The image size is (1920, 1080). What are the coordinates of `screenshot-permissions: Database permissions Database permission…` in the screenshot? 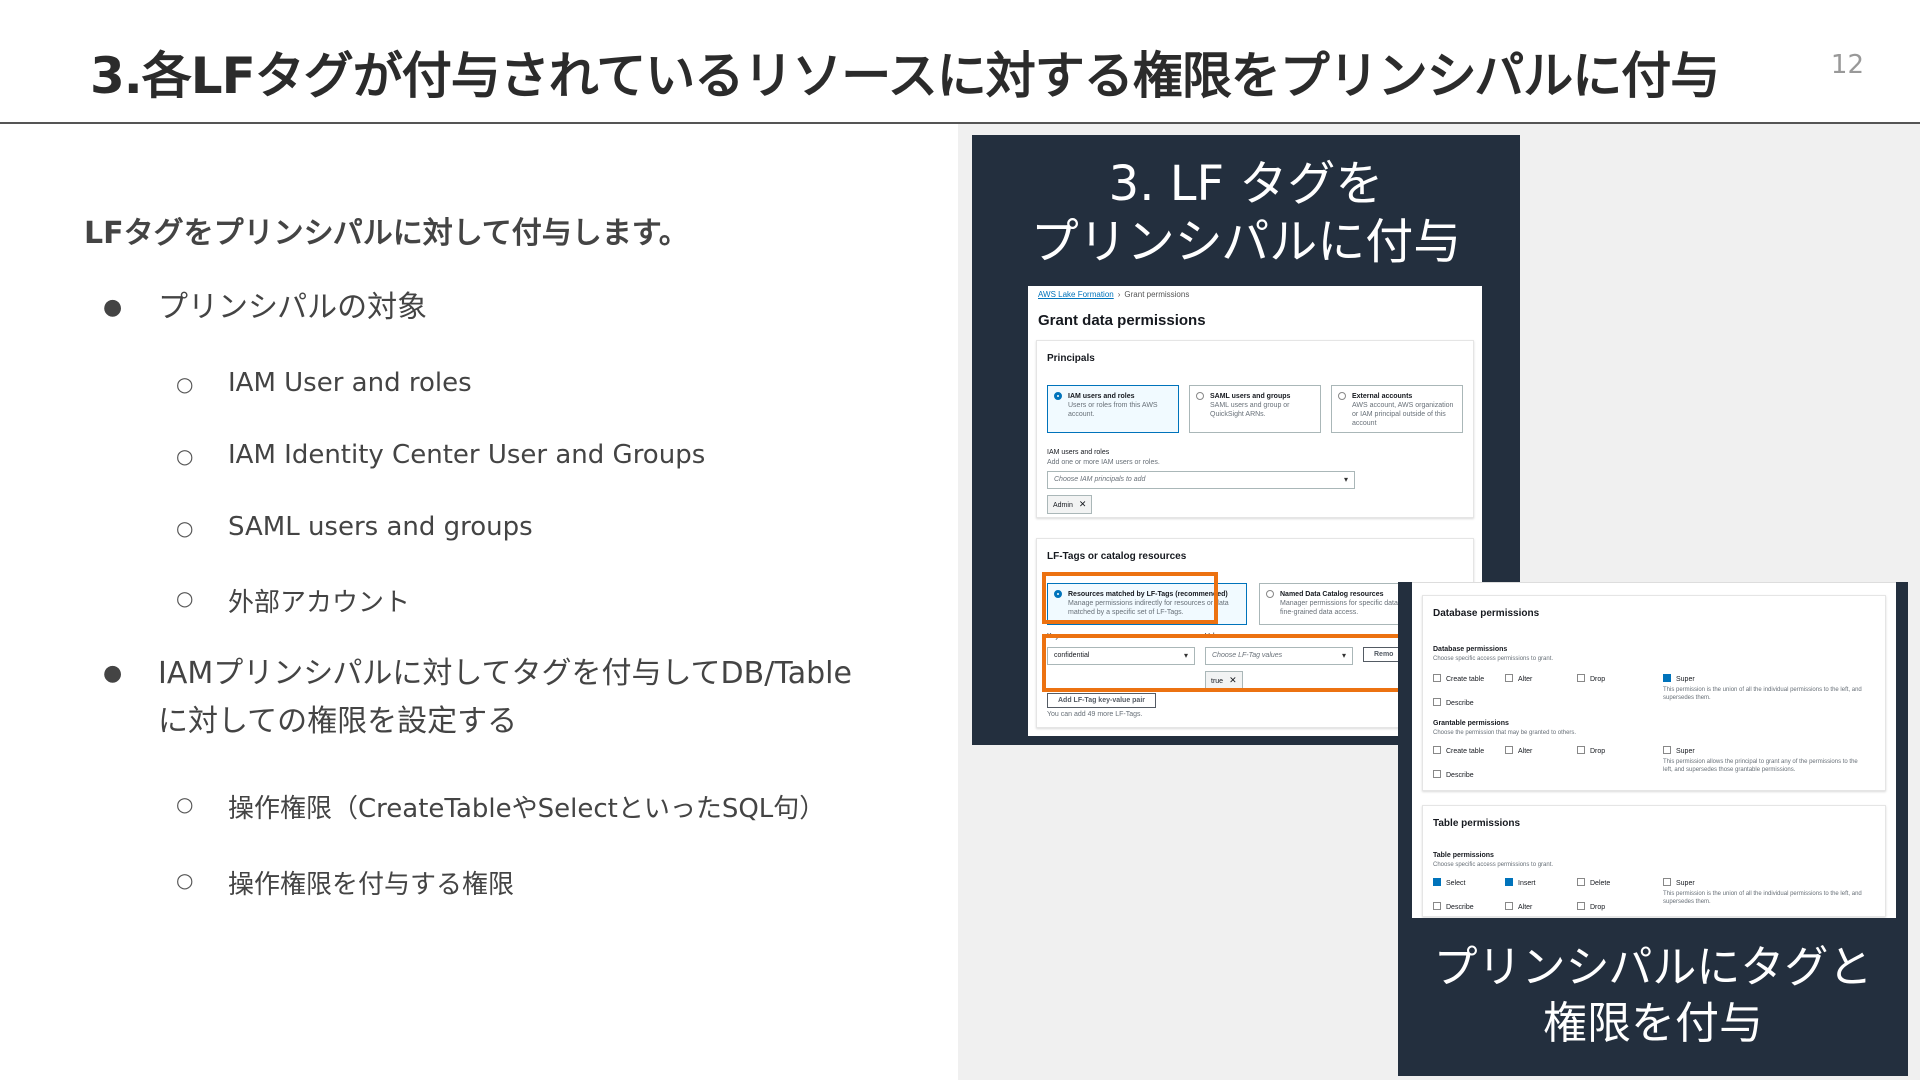 It's located at (1654, 750).